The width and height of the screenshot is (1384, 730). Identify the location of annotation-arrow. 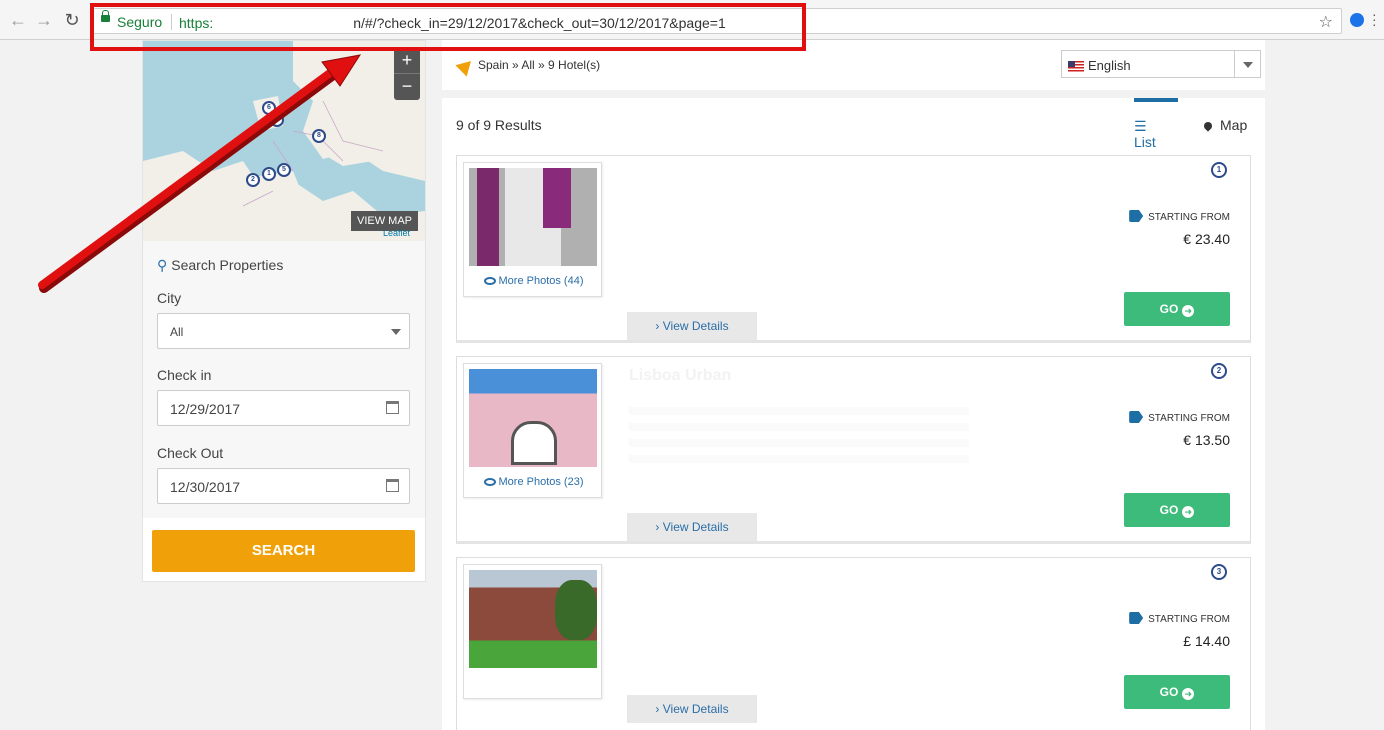
(200, 173).